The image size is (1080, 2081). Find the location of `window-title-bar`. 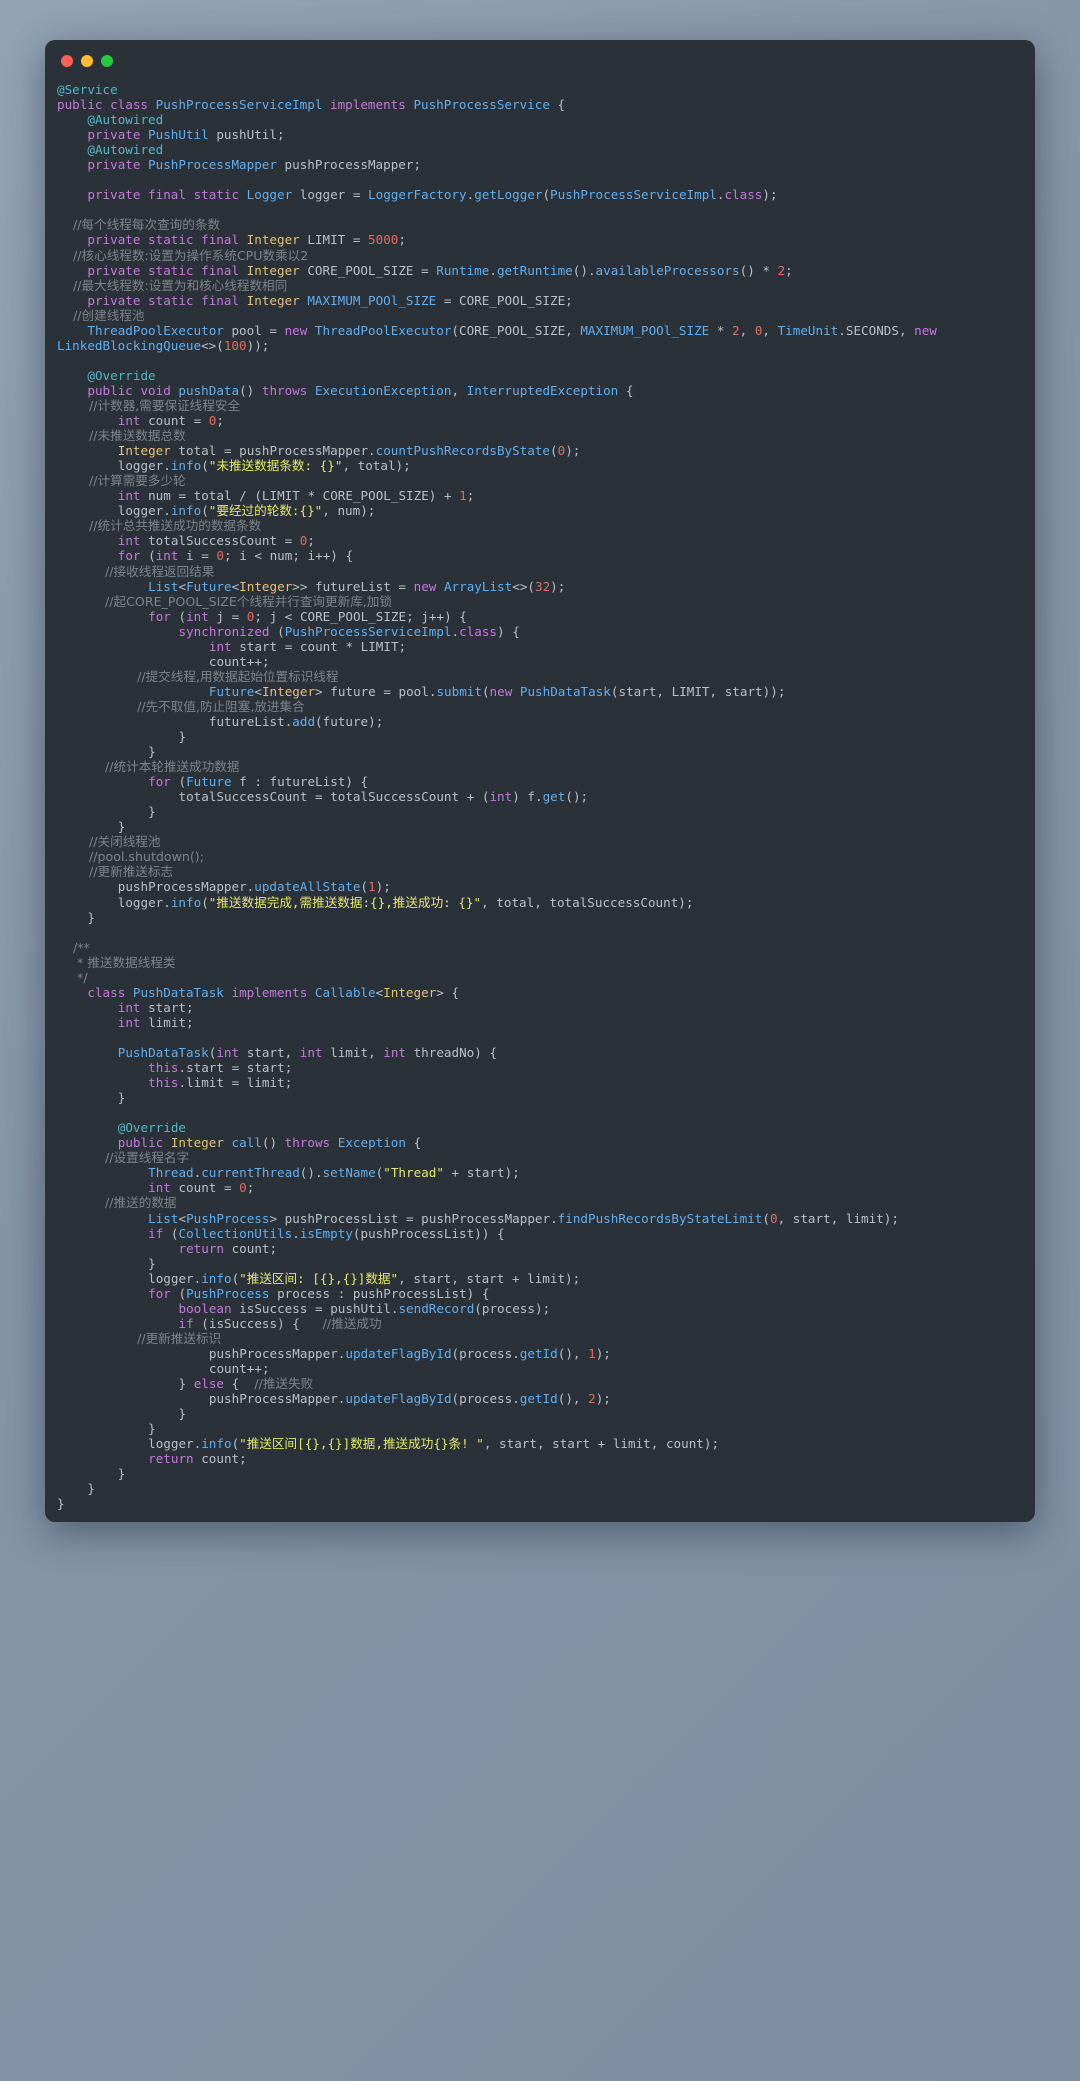

window-title-bar is located at coordinates (540, 61).